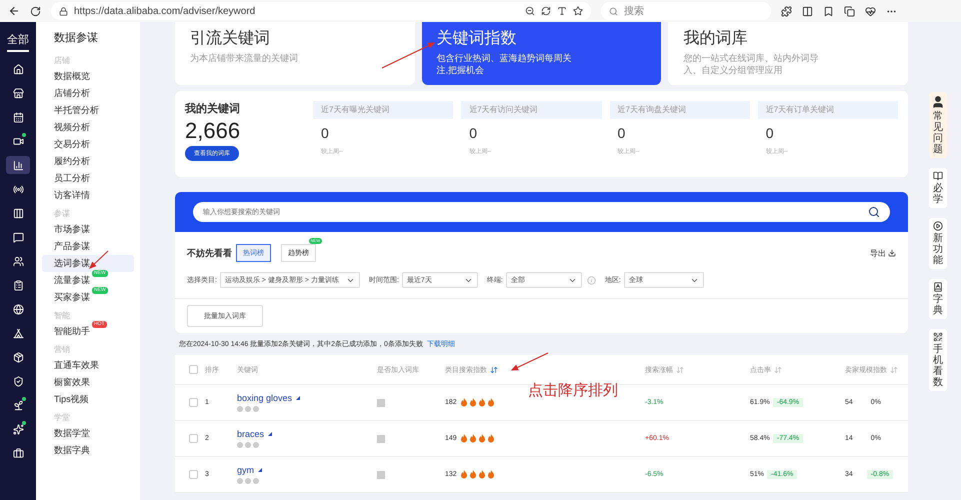 This screenshot has height=500, width=961. I want to click on address-bar: https://data.alibaba.com/adviser/keyword, so click(321, 11).